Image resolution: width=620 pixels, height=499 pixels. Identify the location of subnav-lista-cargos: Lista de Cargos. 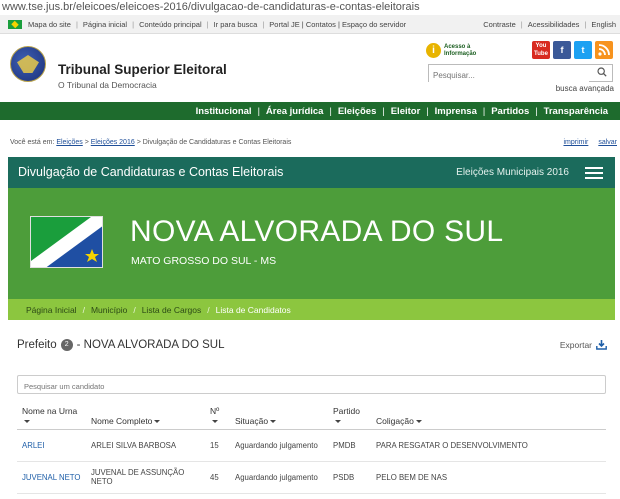
(172, 310).